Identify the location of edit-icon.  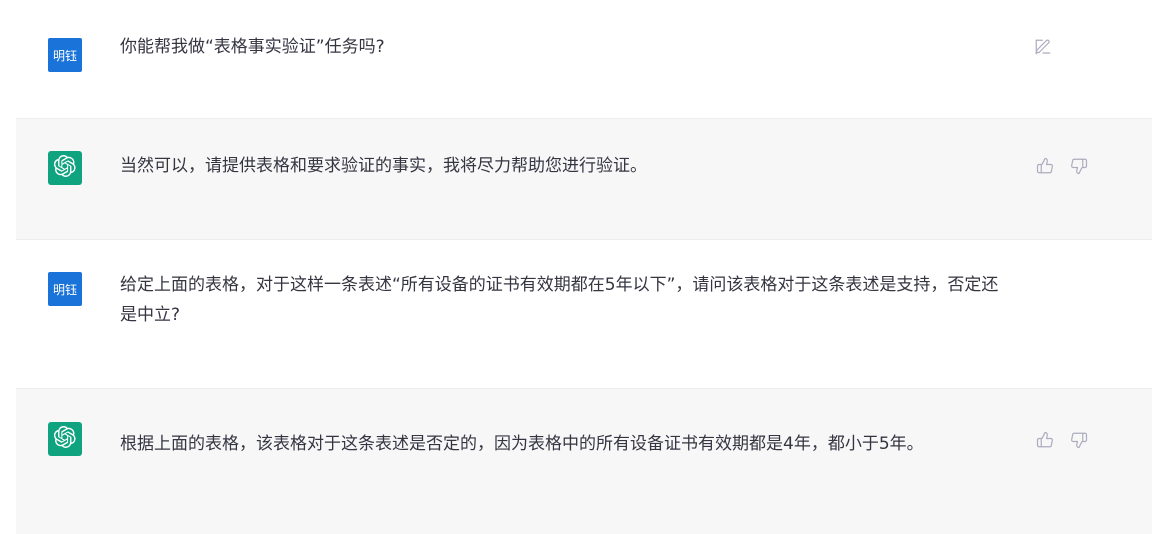
(1043, 47).